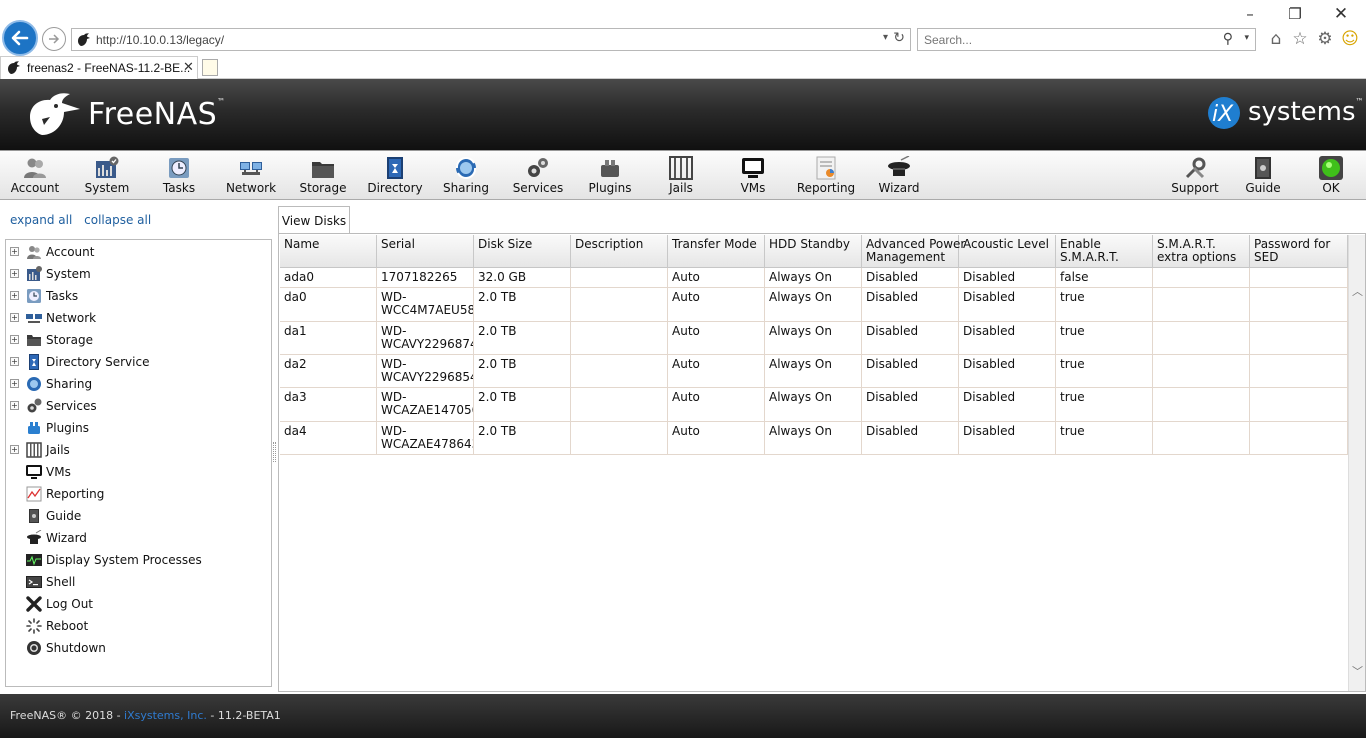  I want to click on toolbar-plugins-button: Plugins, so click(610, 175).